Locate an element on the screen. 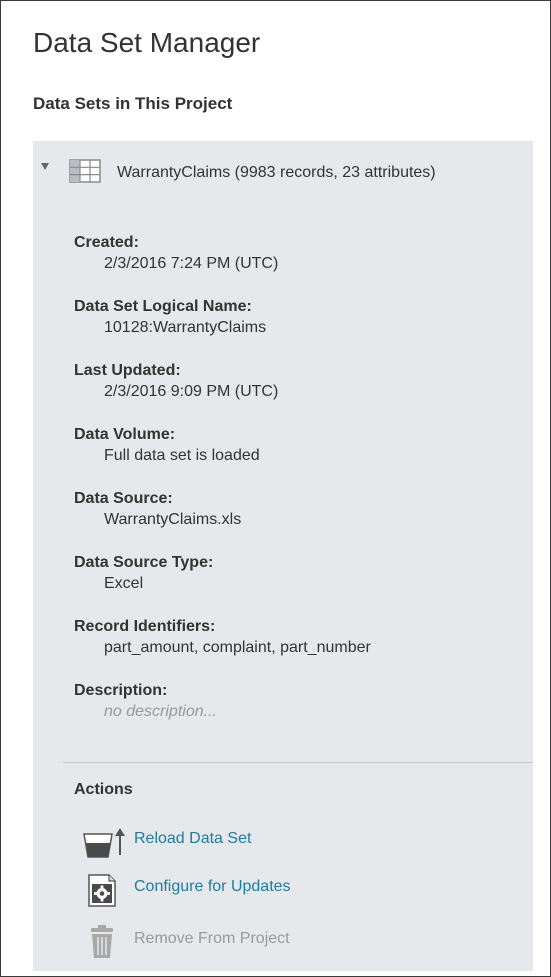 Image resolution: width=551 pixels, height=977 pixels. property-value: WarrantyClaims.xls is located at coordinates (173, 519).